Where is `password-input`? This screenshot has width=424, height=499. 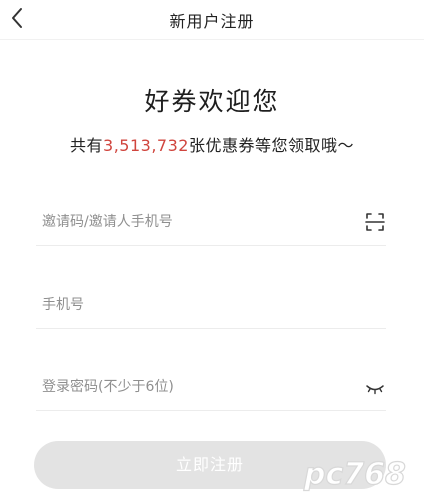
password-input is located at coordinates (192, 387).